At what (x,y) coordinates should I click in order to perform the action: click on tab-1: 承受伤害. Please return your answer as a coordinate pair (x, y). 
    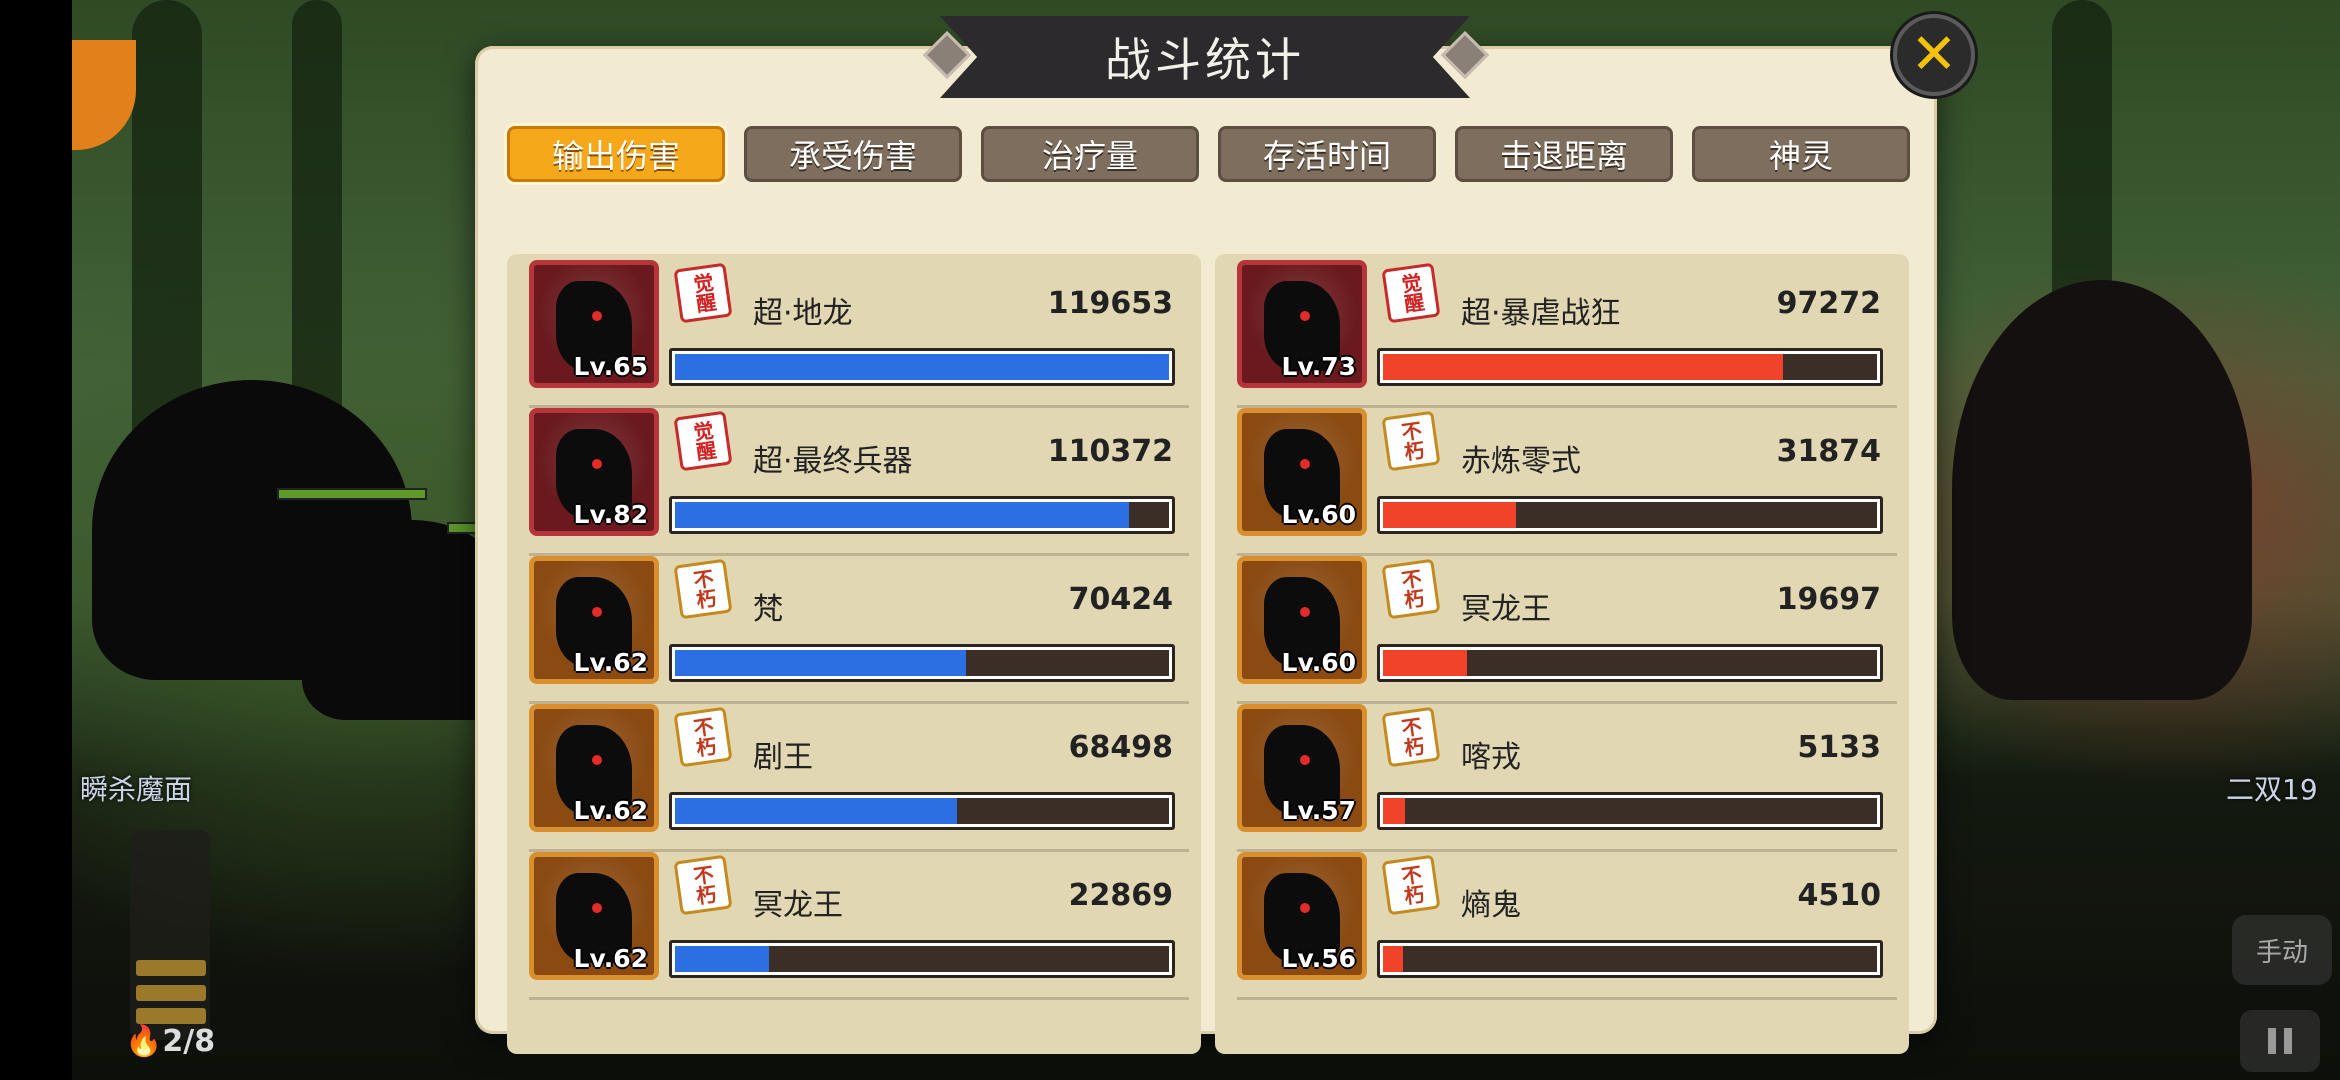
    Looking at the image, I should click on (853, 154).